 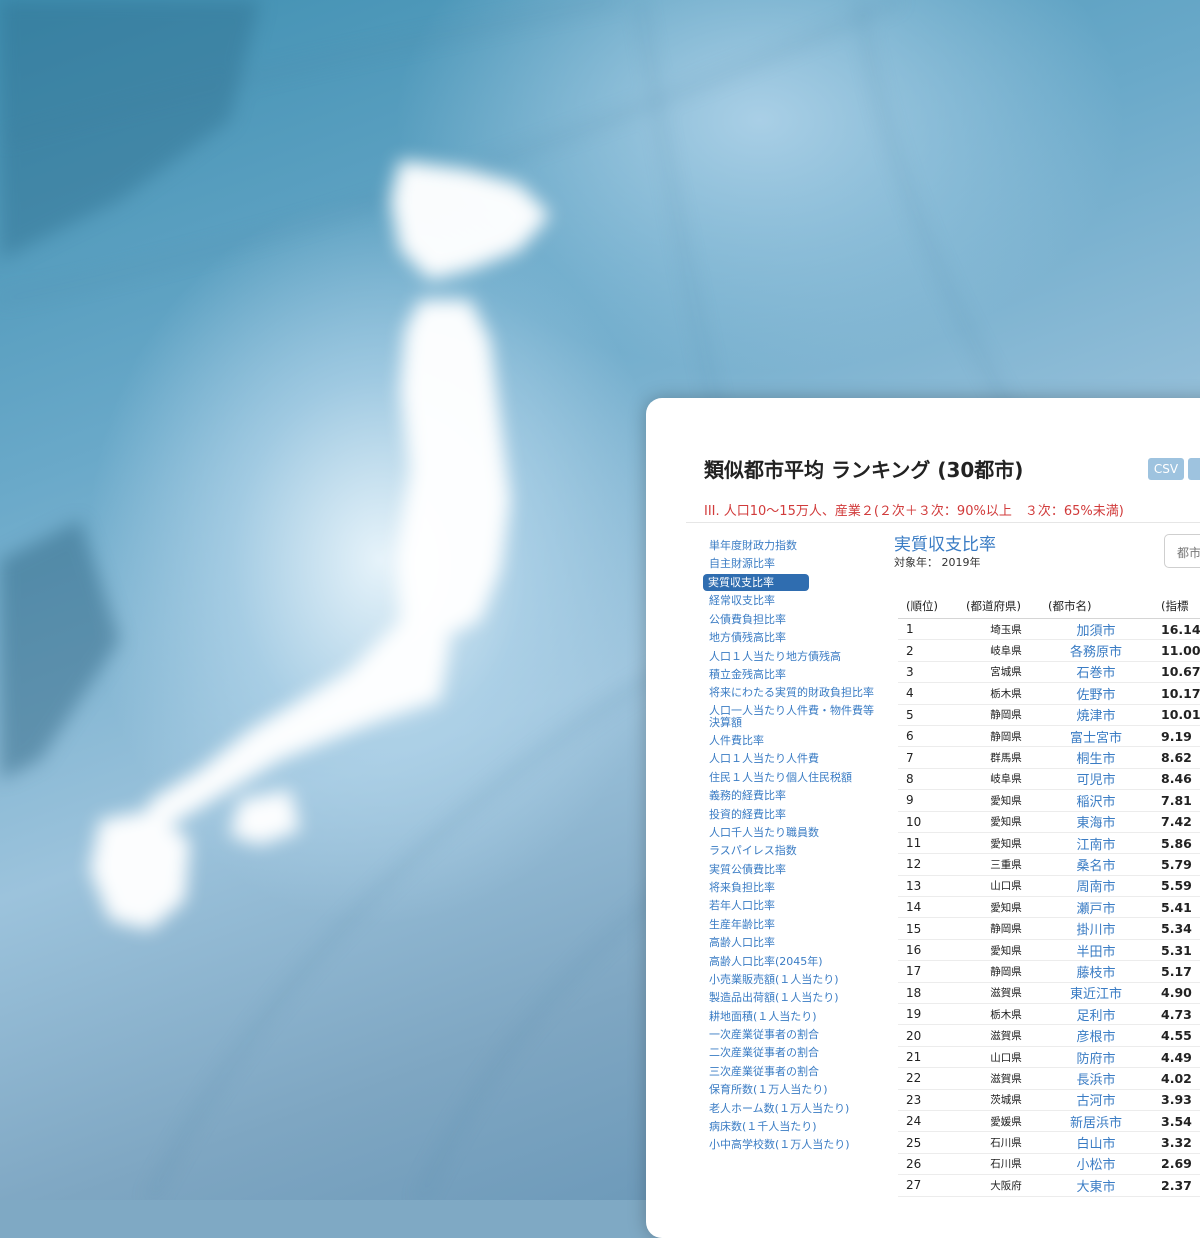 I want to click on sidebar-metric-link: 若年人口比率, so click(x=793, y=906).